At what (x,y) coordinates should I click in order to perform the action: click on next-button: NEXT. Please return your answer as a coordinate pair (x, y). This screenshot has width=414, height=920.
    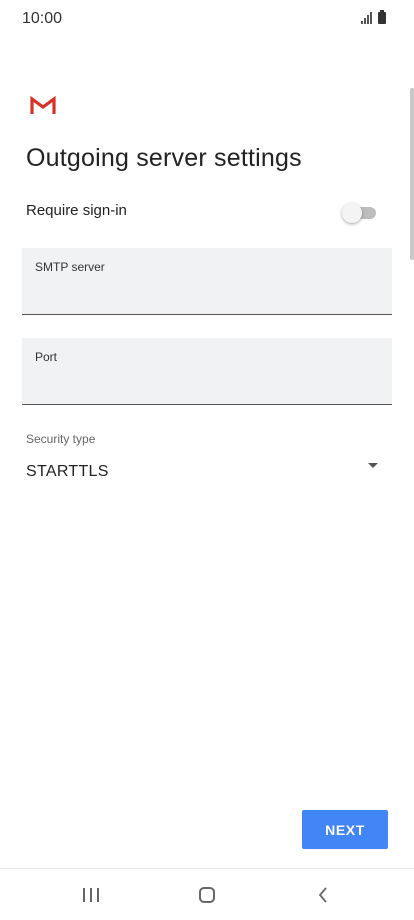
    Looking at the image, I should click on (345, 829).